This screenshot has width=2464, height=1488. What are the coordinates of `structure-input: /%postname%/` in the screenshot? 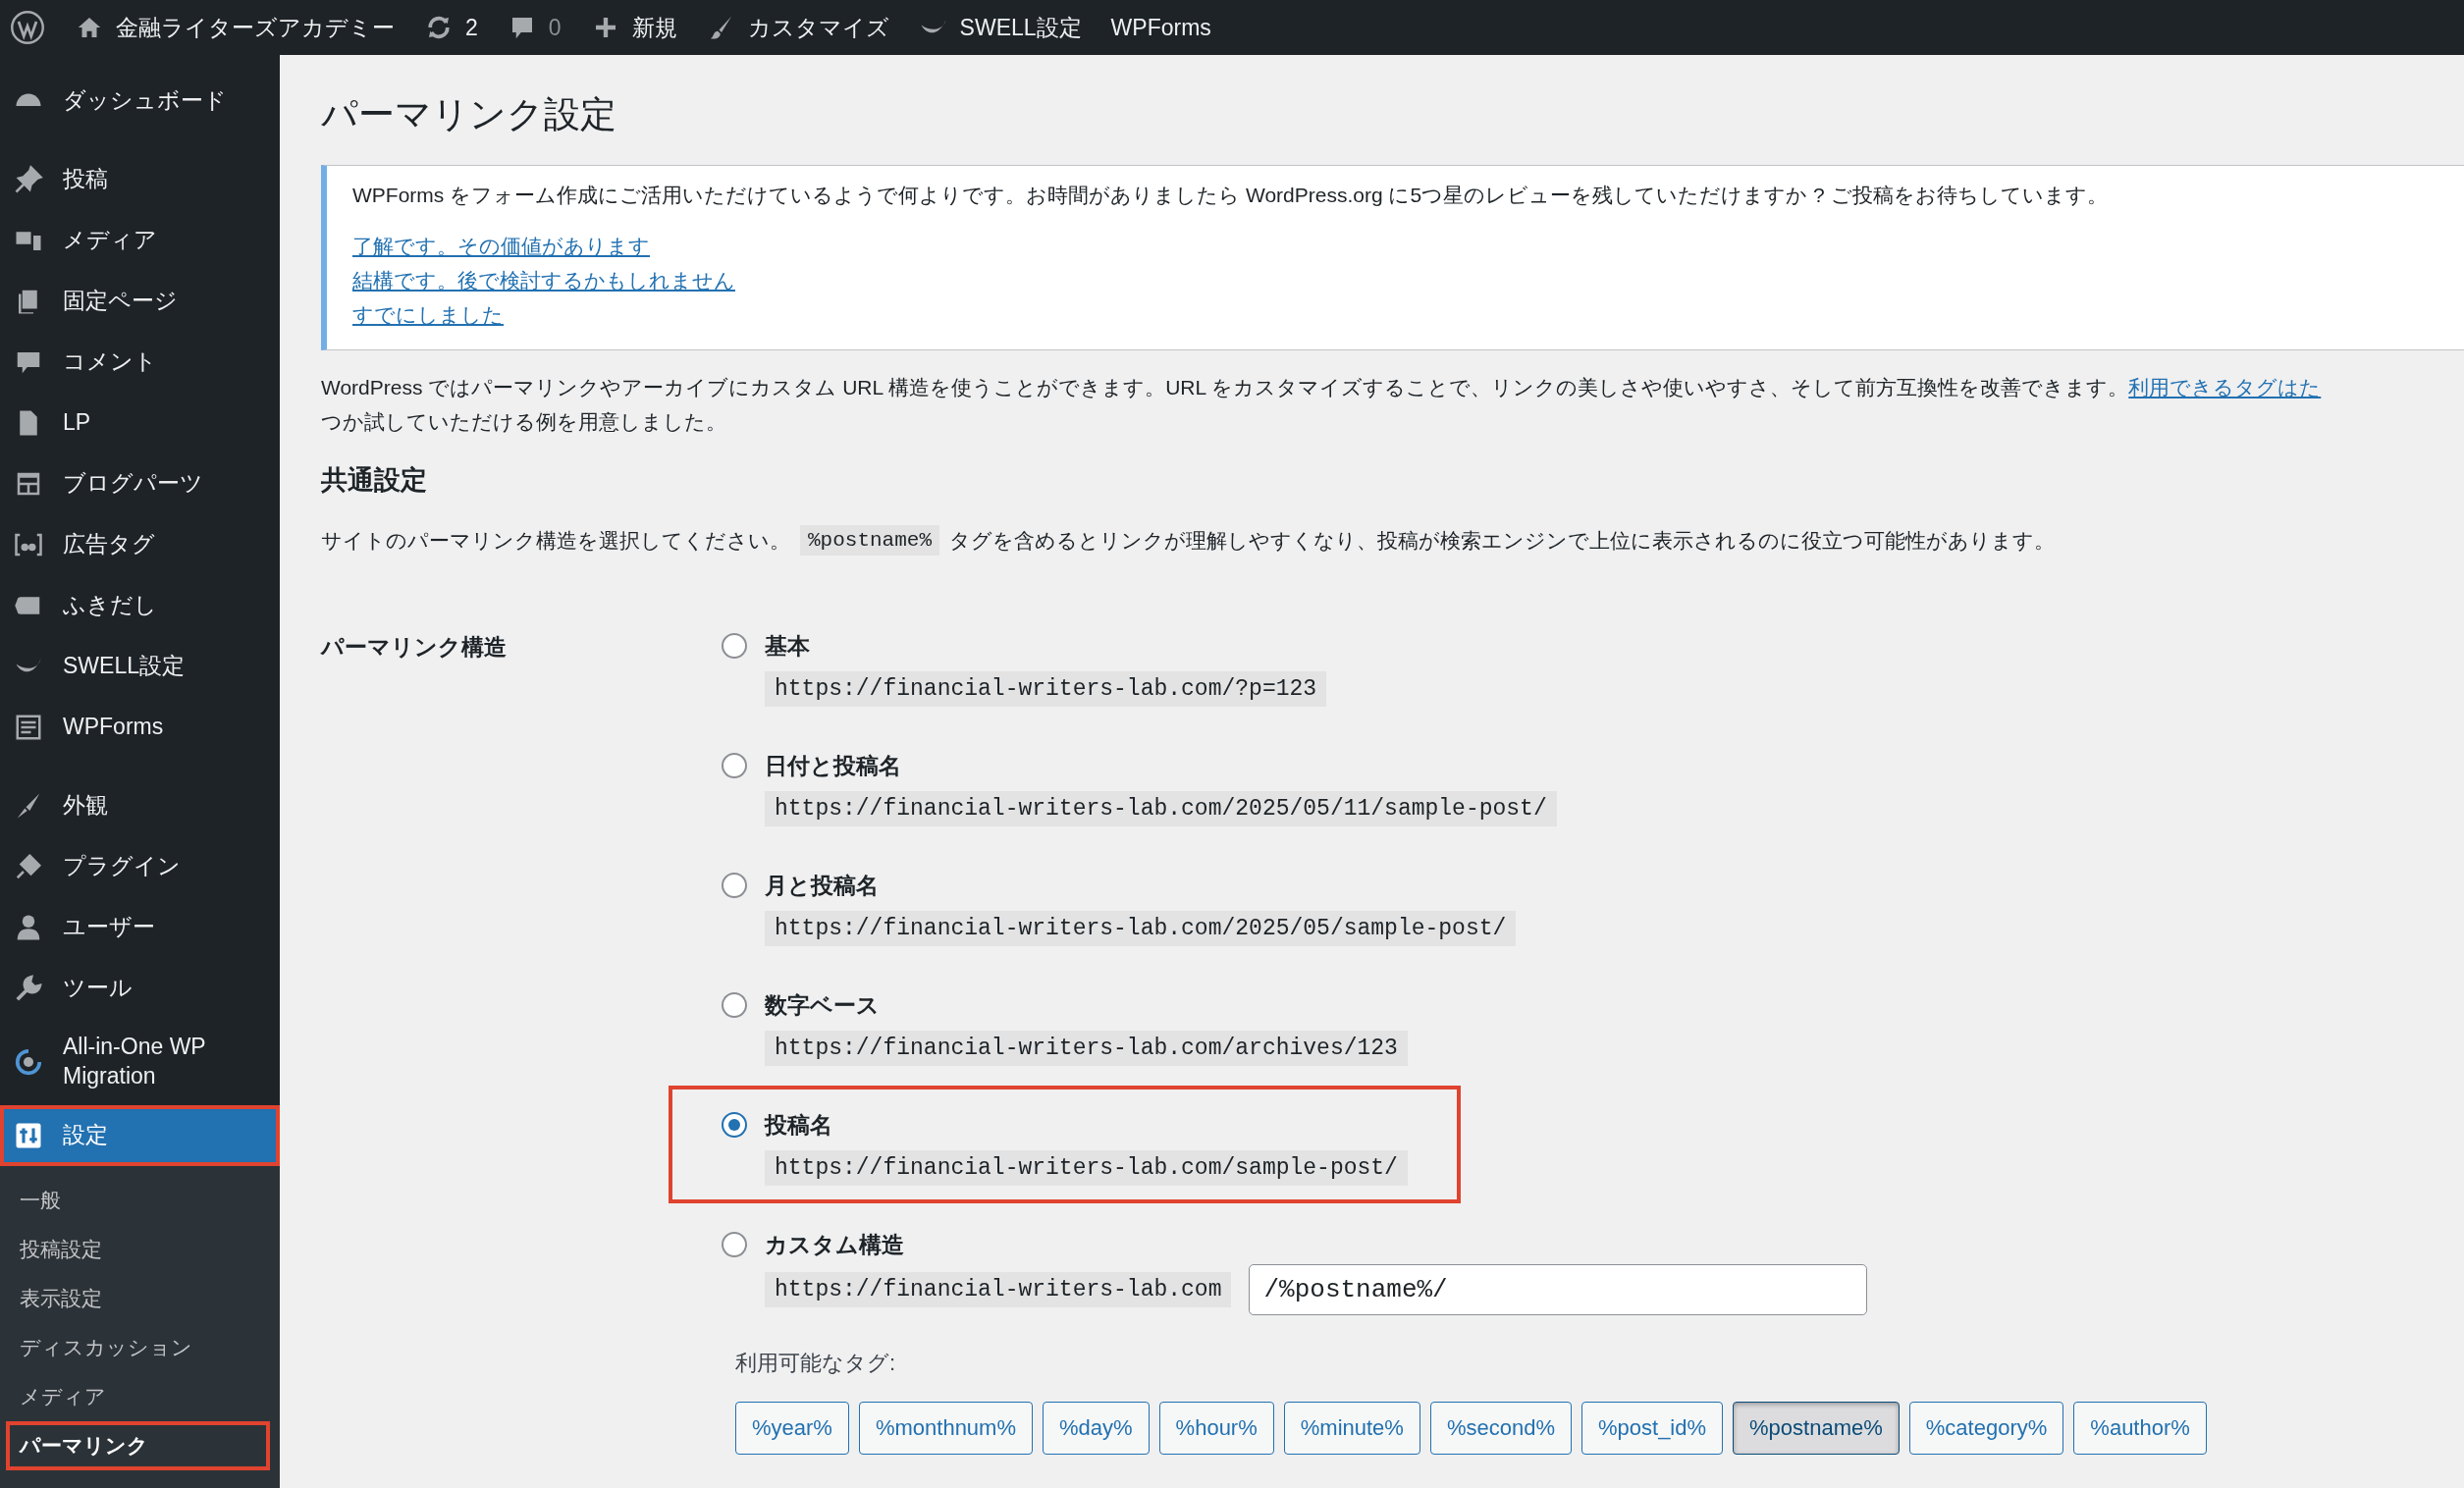 It's located at (1558, 1289).